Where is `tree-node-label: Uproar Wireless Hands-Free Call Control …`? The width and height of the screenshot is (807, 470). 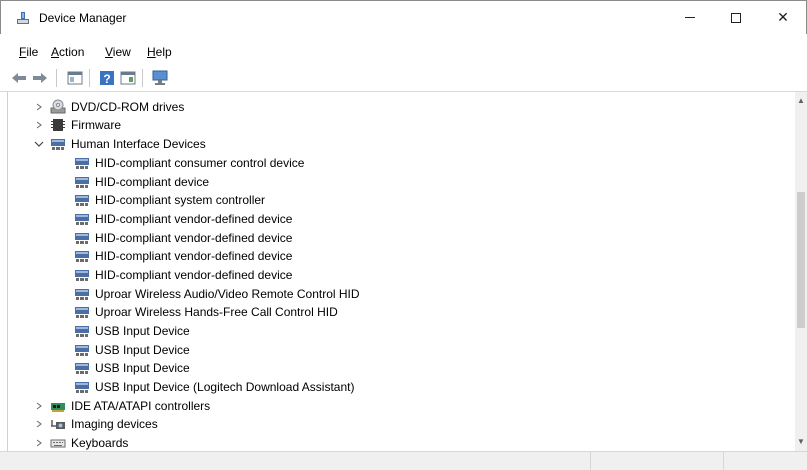 tree-node-label: Uproar Wireless Hands-Free Call Control … is located at coordinates (216, 312).